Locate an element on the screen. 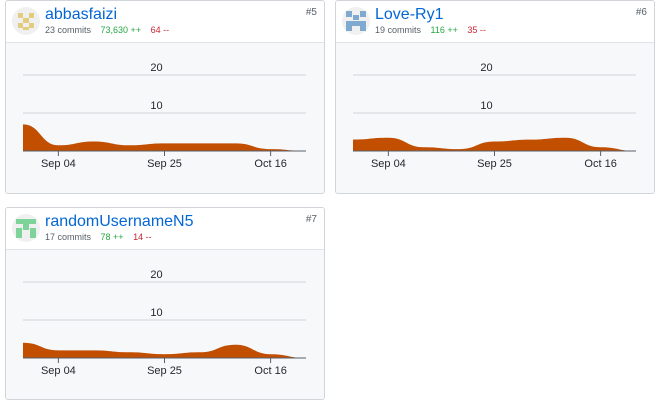  rank-badge: #7 is located at coordinates (311, 219).